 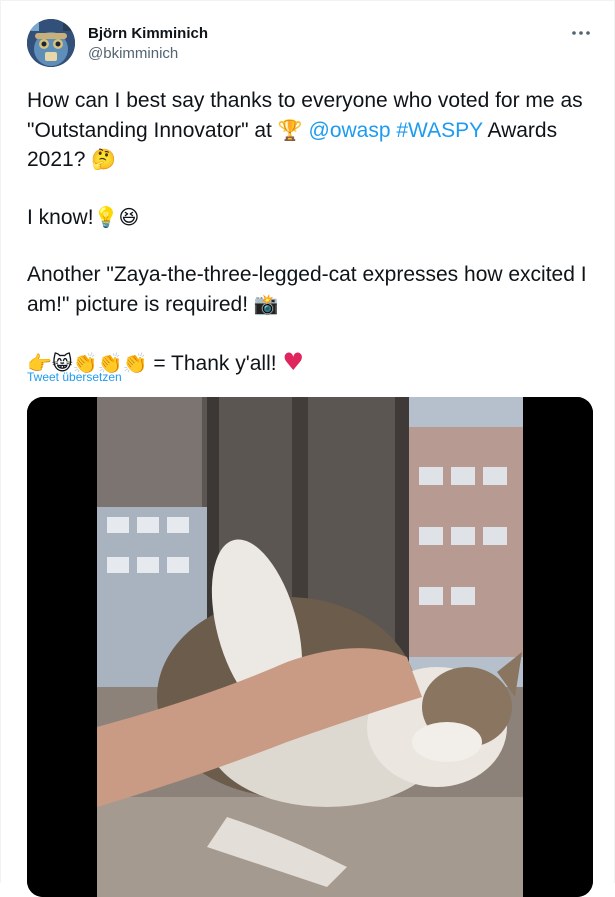 I want to click on tweet-header: Björn Kimminich @bkimminich, so click(x=312, y=45).